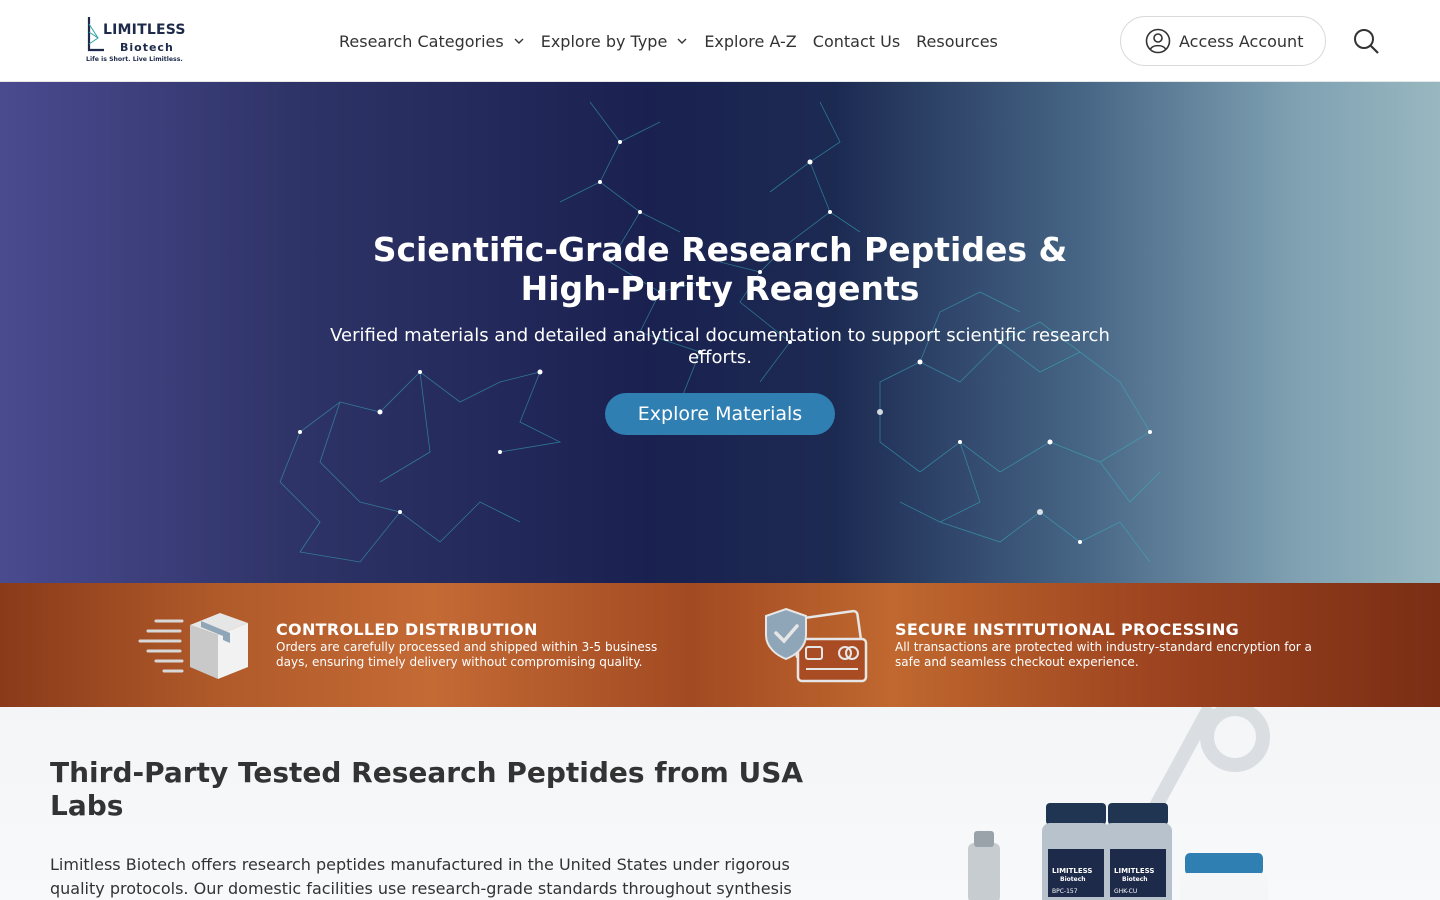 The height and width of the screenshot is (900, 1440). I want to click on feature-title: CONTROLLED DISTRIBUTION, so click(407, 629).